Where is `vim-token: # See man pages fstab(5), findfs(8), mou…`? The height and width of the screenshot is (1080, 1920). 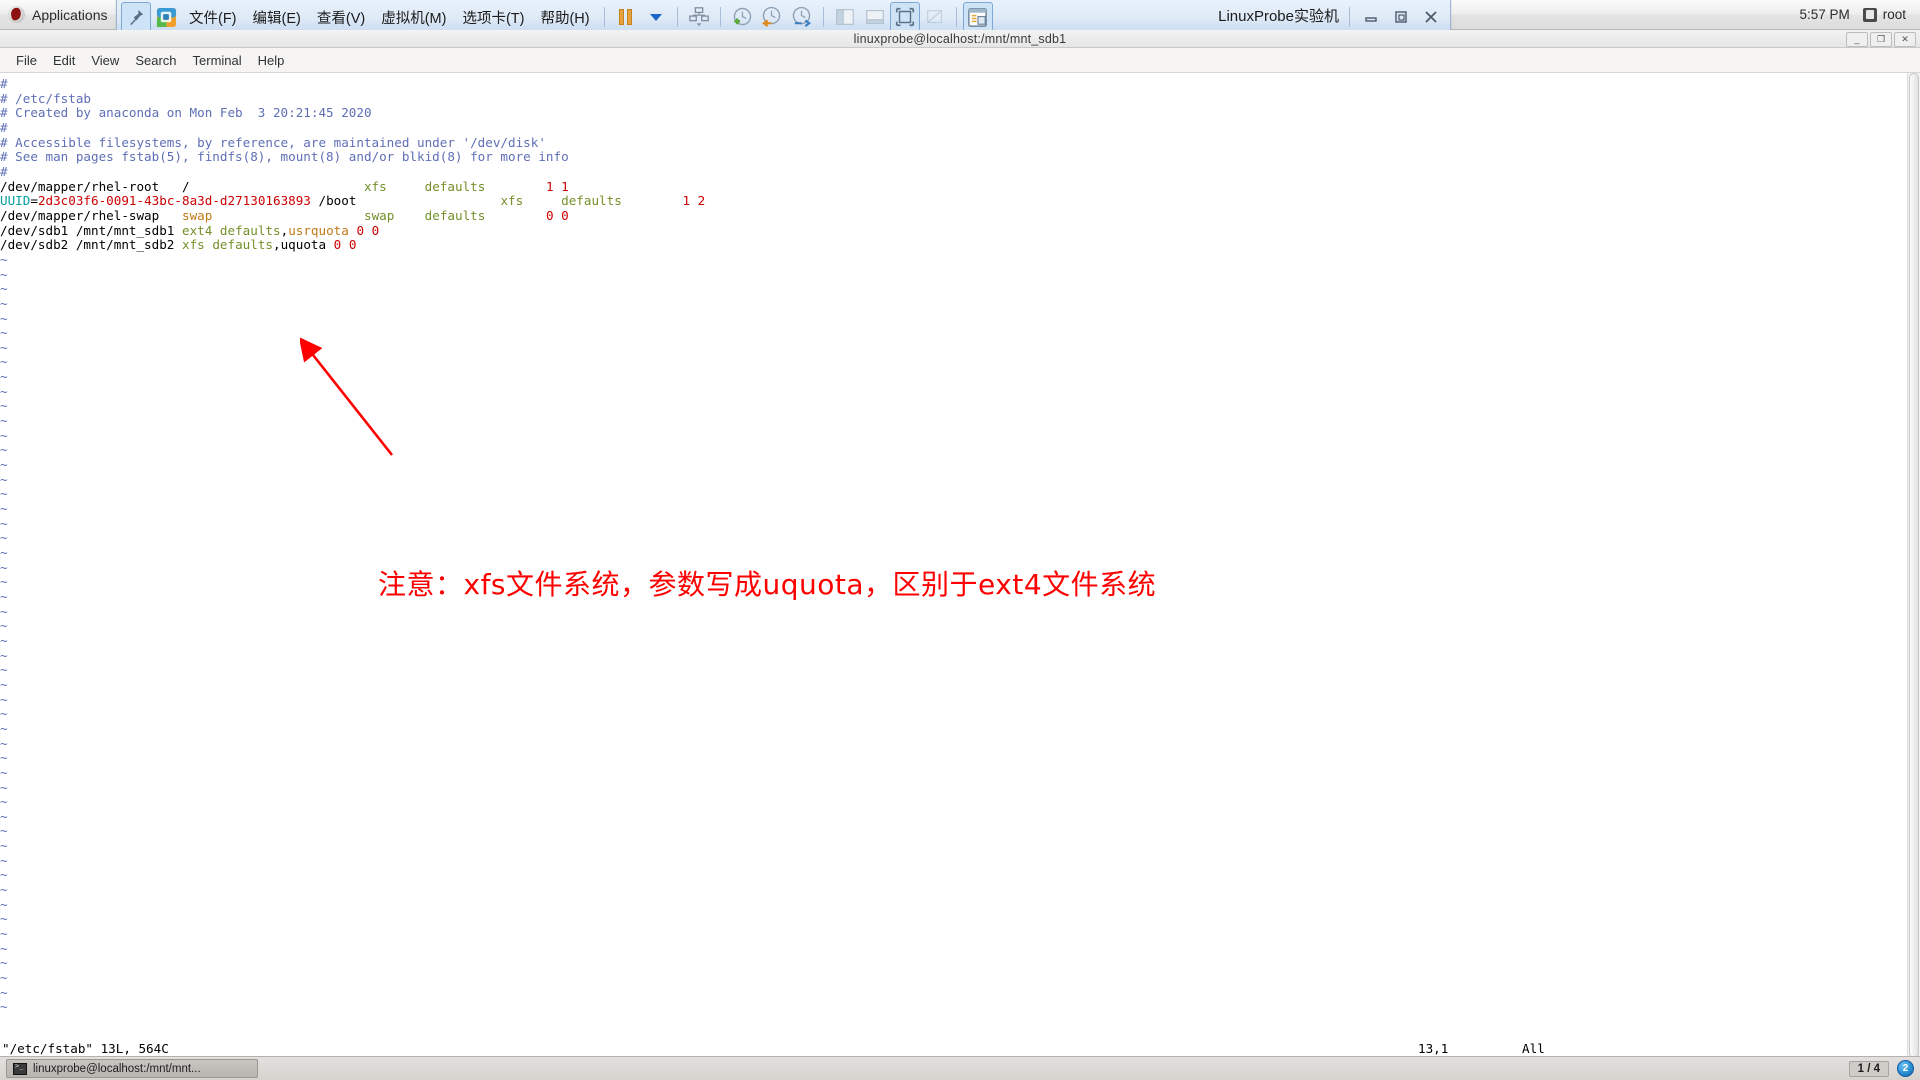
vim-token: # See man pages fstab(5), findfs(8), mou… is located at coordinates (284, 157).